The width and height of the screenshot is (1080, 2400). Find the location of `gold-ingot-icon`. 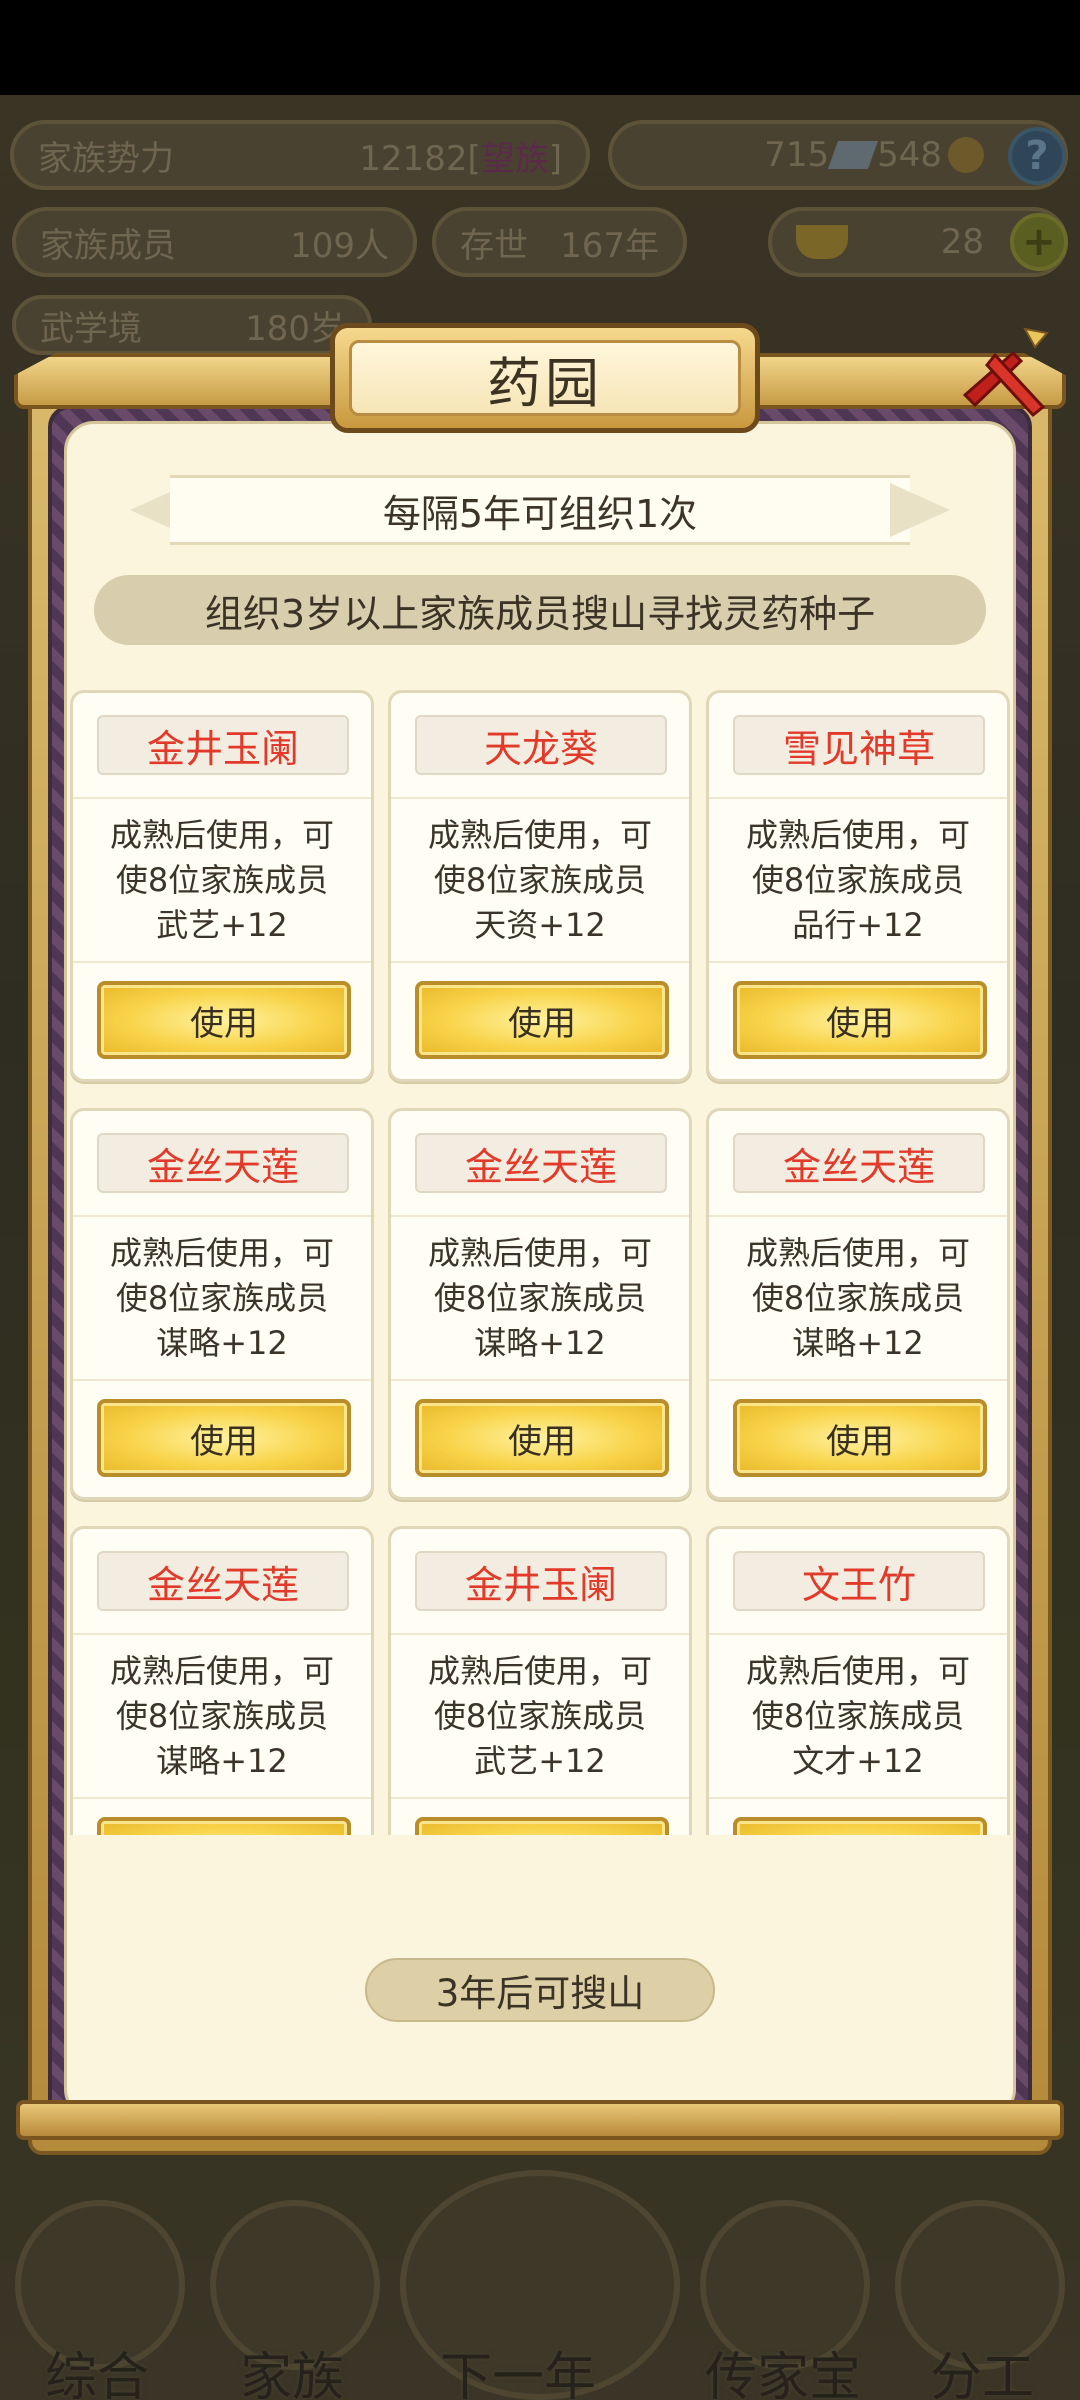

gold-ingot-icon is located at coordinates (822, 242).